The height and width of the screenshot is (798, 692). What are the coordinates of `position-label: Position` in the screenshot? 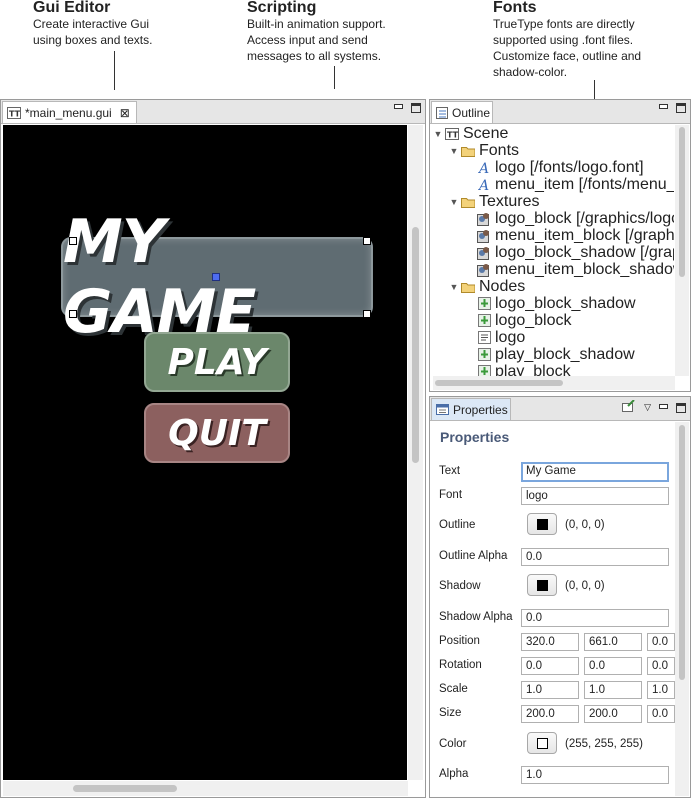 It's located at (459, 641).